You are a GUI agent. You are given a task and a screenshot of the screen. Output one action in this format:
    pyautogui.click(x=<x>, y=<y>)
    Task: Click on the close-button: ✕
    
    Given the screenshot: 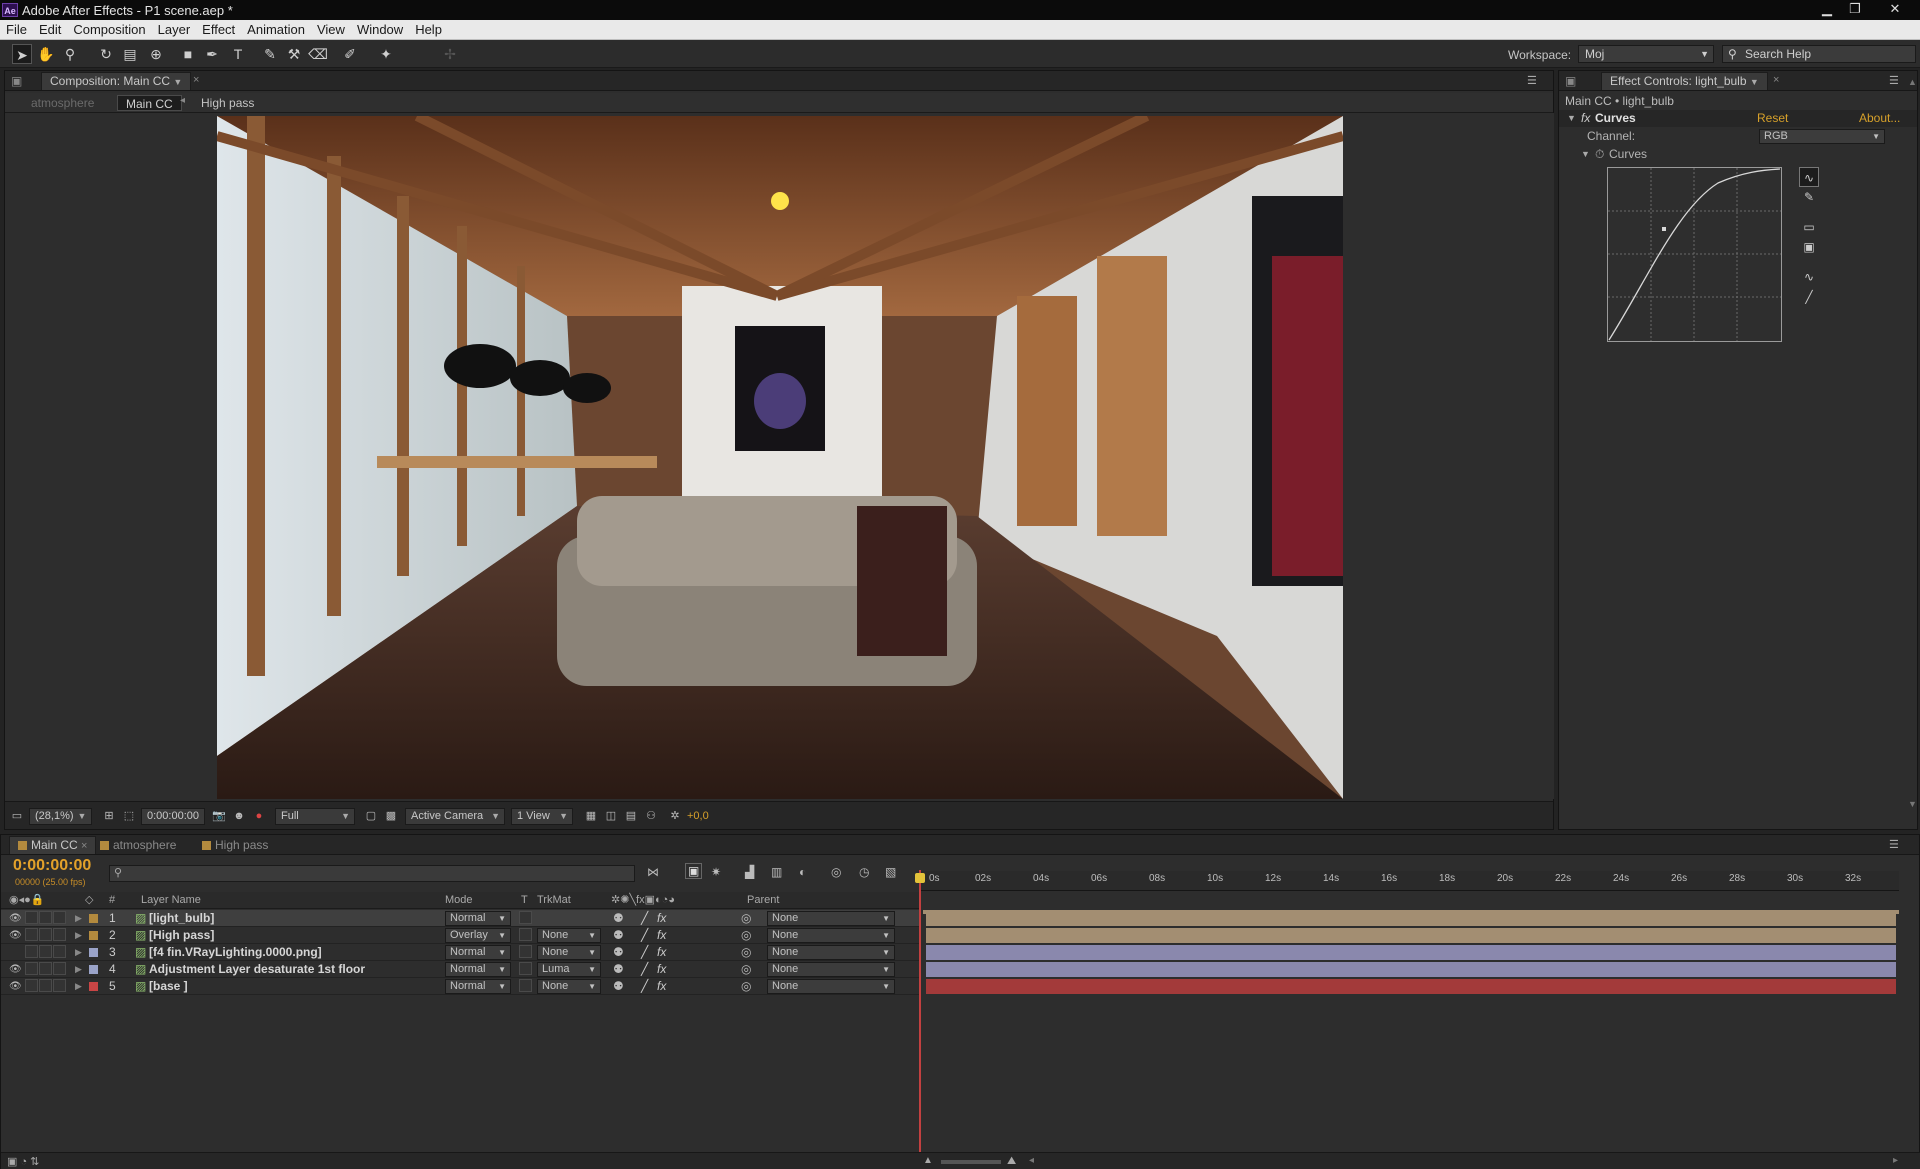 What is the action you would take?
    pyautogui.click(x=1895, y=10)
    